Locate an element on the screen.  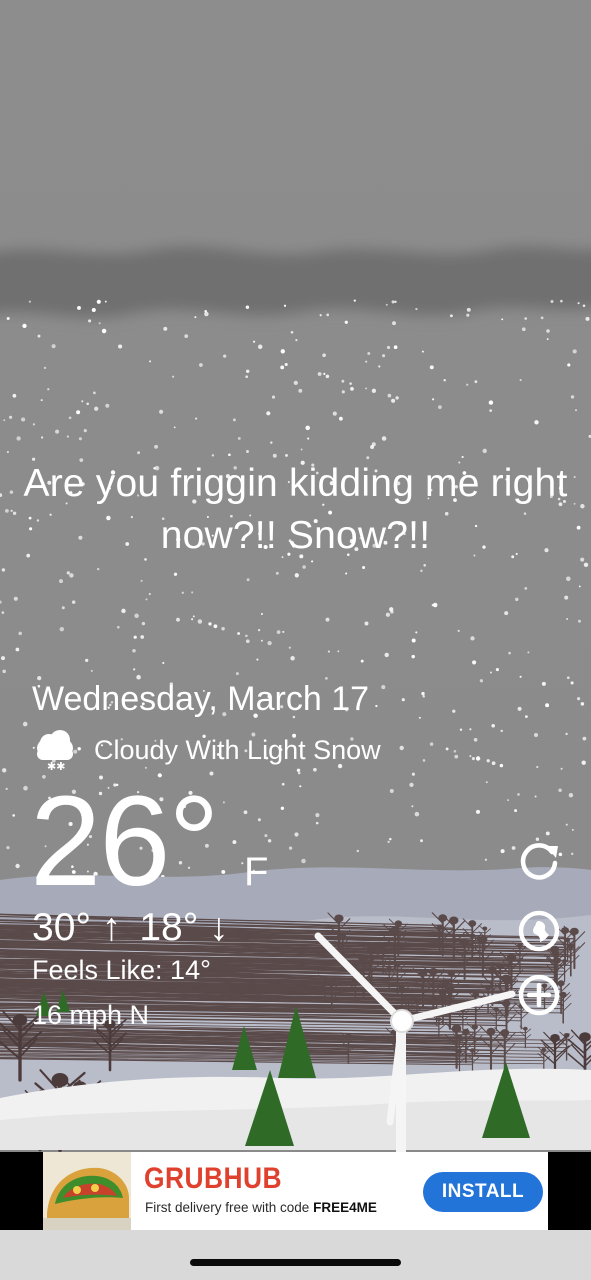
taco-image is located at coordinates (87, 1191).